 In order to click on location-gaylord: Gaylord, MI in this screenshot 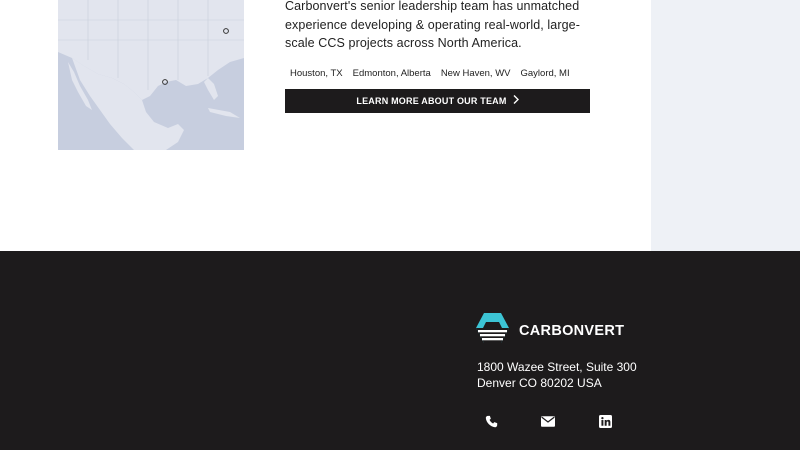, I will do `click(545, 73)`.